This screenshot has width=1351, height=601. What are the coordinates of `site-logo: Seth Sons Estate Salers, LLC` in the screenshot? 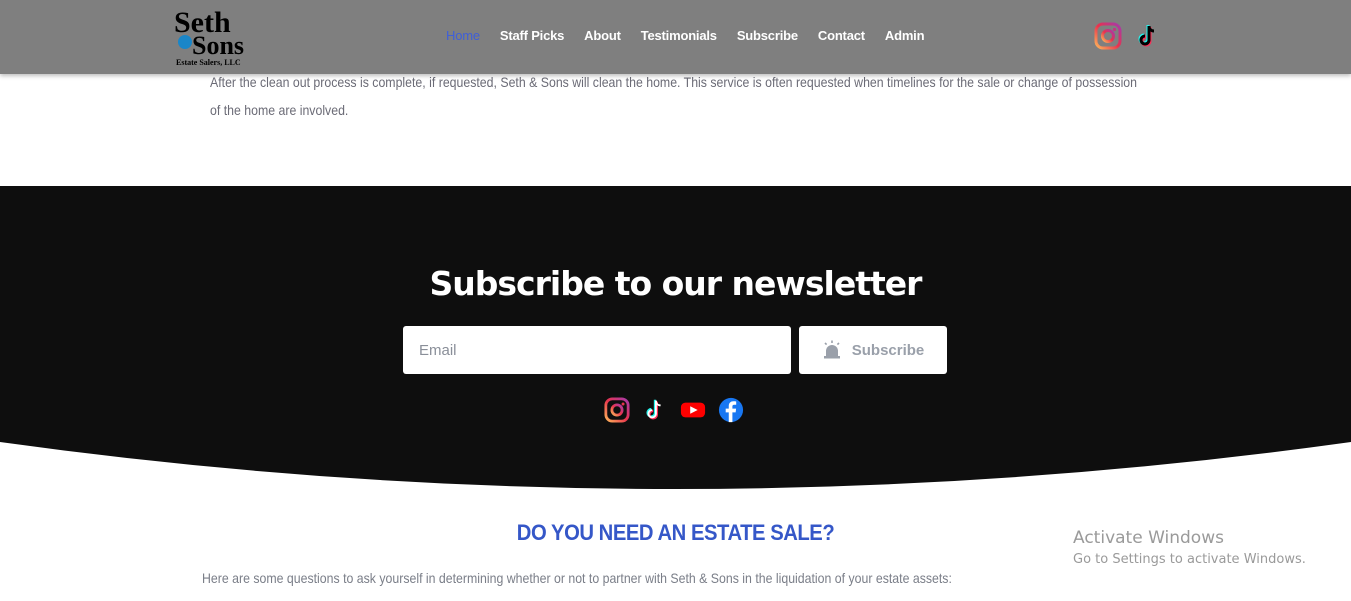 It's located at (212, 36).